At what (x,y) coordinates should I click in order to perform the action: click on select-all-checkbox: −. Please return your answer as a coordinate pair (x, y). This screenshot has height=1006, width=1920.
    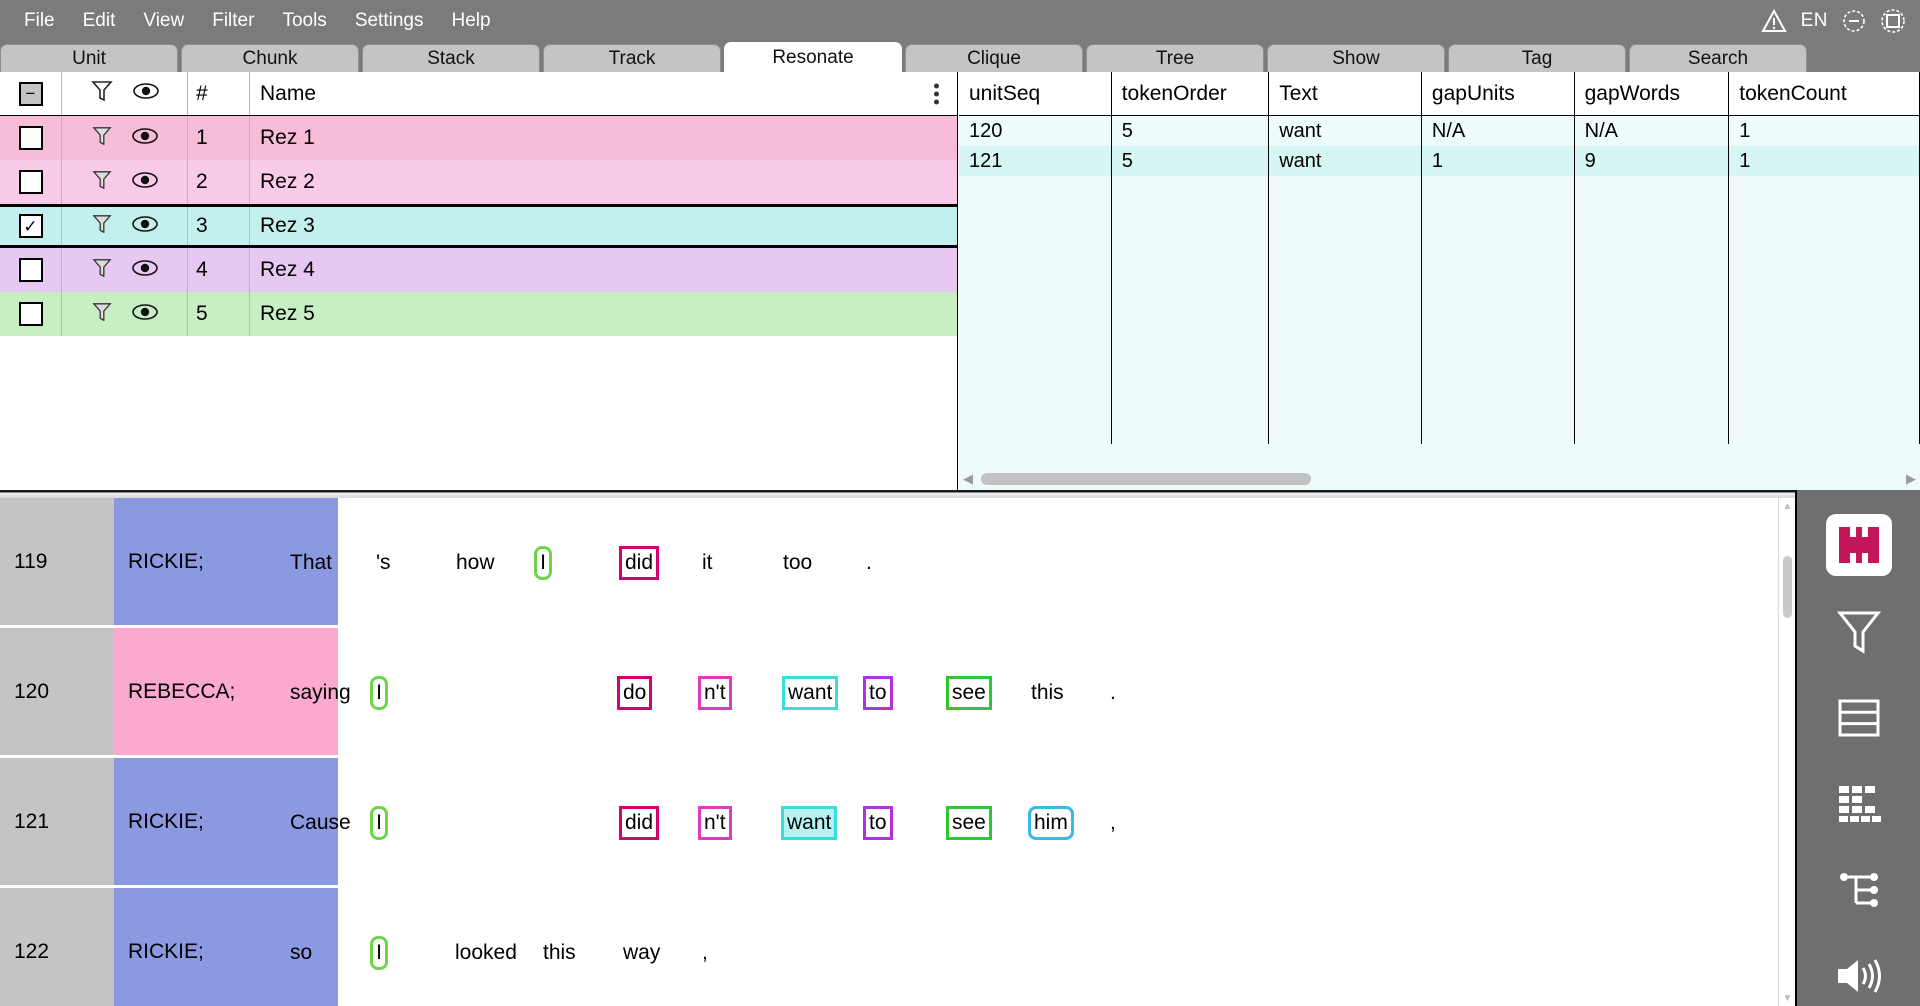
    Looking at the image, I should click on (30, 93).